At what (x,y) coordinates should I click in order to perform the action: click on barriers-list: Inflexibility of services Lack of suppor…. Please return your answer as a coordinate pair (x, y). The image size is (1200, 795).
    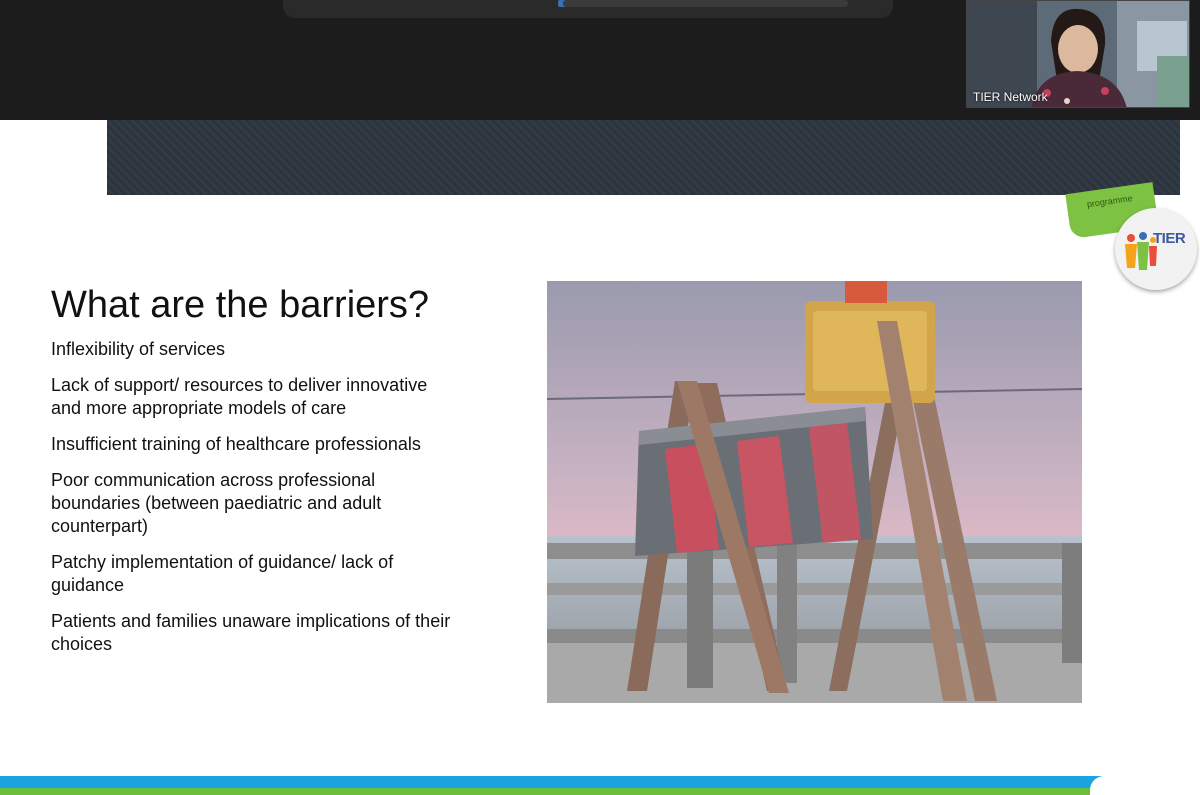
    Looking at the image, I should click on (251, 503).